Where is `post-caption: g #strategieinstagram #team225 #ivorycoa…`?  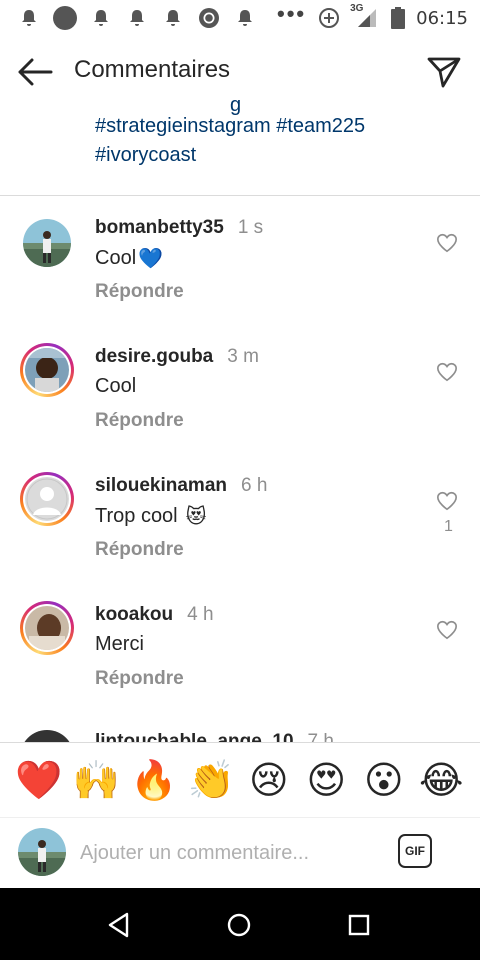 post-caption: g #strategieinstagram #team225 #ivorycoa… is located at coordinates (240, 148).